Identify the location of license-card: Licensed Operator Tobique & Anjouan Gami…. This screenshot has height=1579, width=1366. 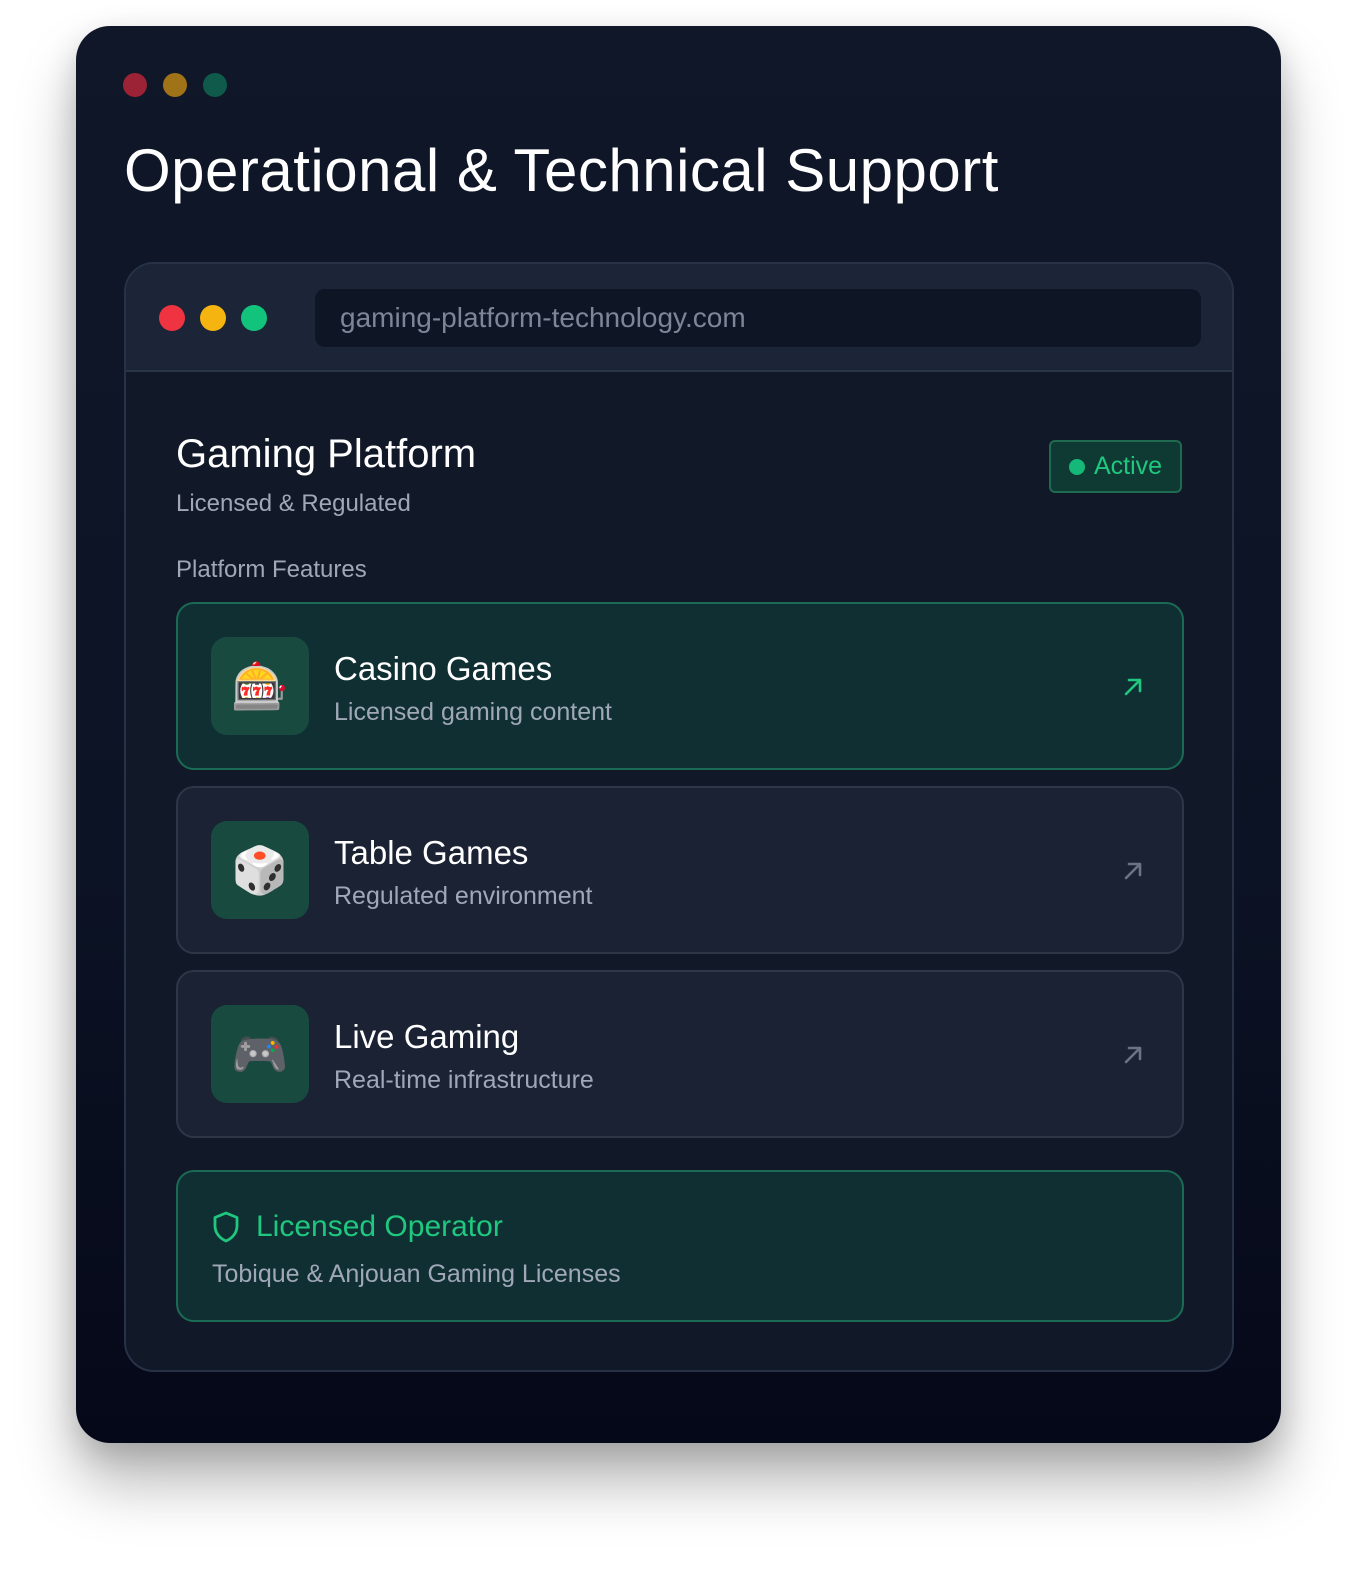
(680, 1246).